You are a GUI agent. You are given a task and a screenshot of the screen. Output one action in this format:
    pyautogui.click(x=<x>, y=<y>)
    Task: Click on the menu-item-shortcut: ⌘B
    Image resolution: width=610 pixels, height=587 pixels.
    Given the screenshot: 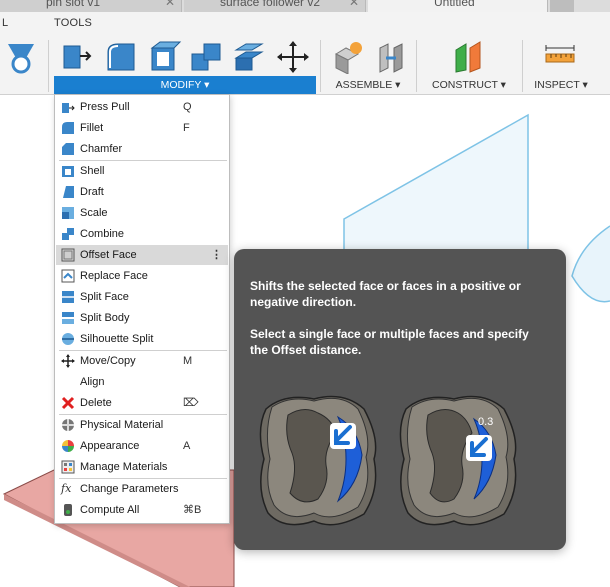 What is the action you would take?
    pyautogui.click(x=192, y=510)
    